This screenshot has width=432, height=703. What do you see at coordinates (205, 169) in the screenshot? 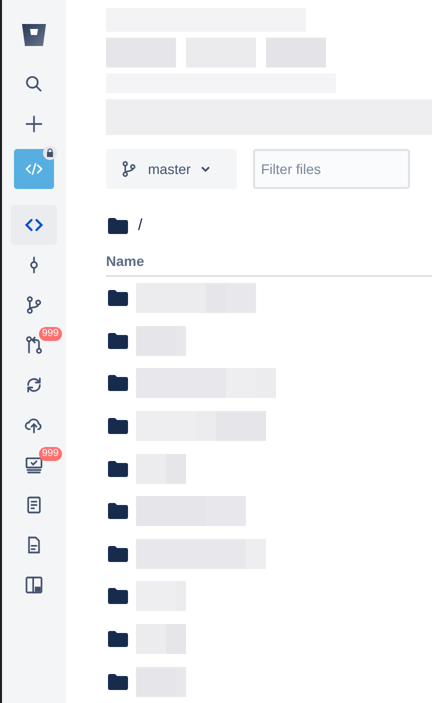
I see `chevron-down-icon` at bounding box center [205, 169].